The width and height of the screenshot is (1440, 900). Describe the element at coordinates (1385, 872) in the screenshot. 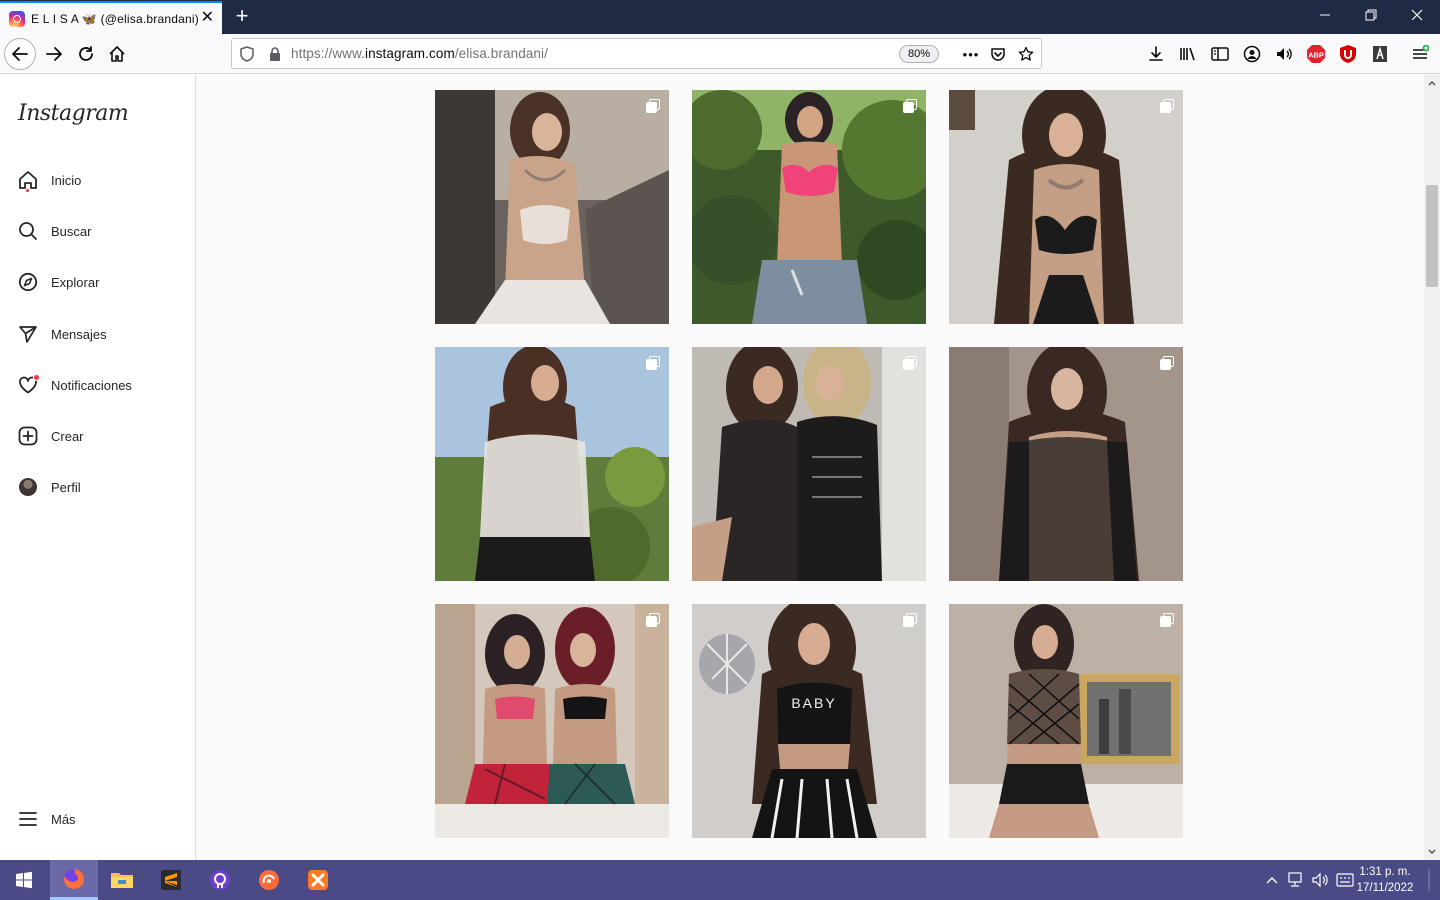

I see `clock-time: 1:31 p. m.` at that location.